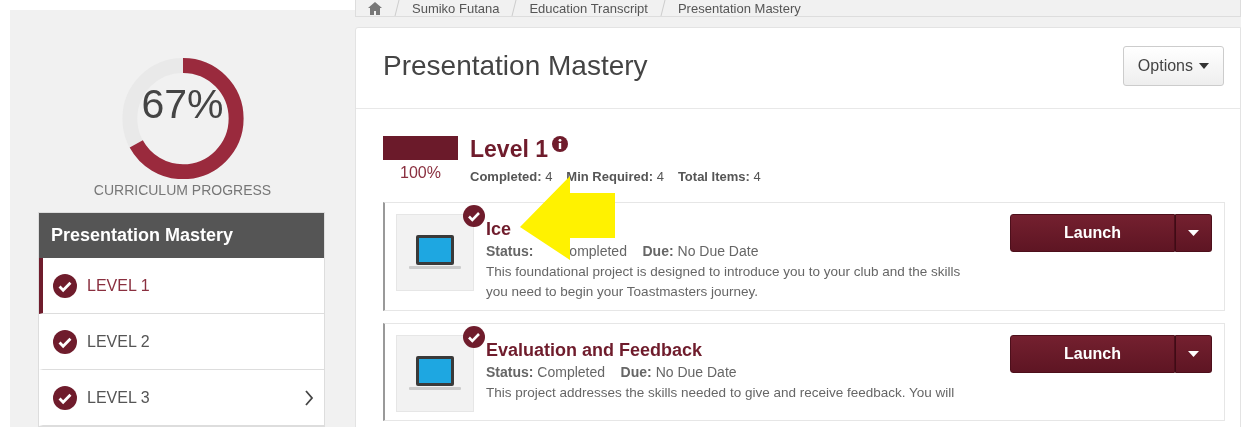  Describe the element at coordinates (515, 66) in the screenshot. I see `page-title: Presentation Mastery` at that location.